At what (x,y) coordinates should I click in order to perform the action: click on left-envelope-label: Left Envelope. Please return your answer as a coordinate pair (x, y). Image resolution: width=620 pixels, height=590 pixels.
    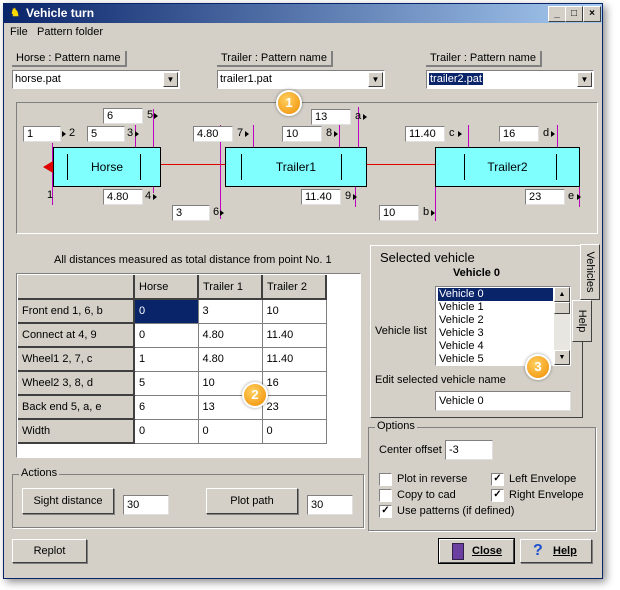
    Looking at the image, I should click on (543, 479).